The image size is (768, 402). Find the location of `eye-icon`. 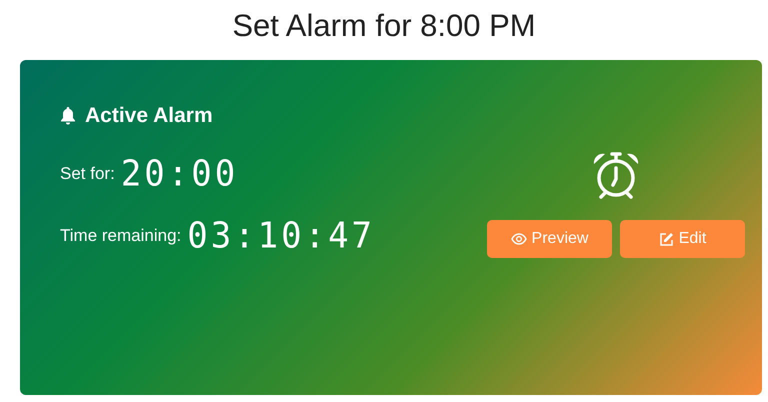

eye-icon is located at coordinates (518, 239).